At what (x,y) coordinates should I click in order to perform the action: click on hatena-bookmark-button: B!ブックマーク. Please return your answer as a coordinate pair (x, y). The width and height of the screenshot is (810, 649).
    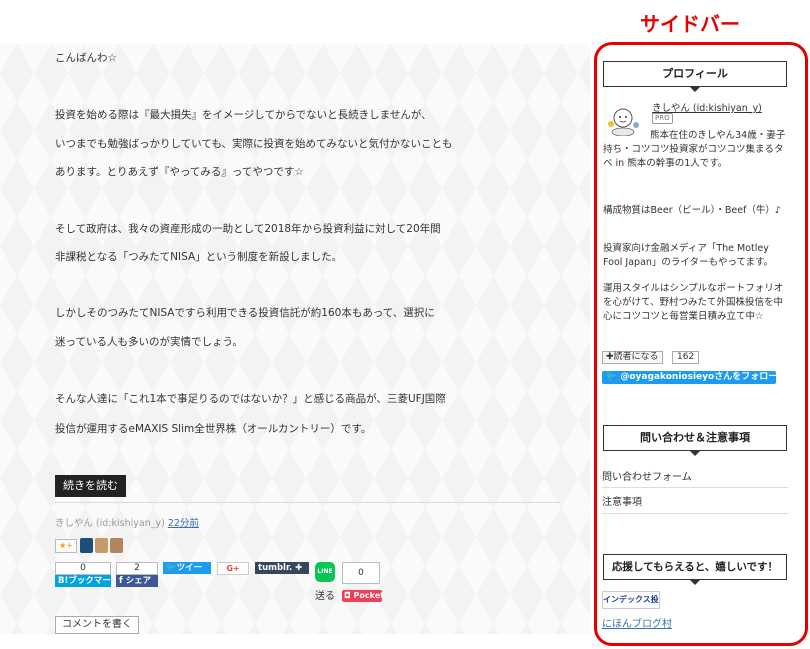
    Looking at the image, I should click on (83, 581).